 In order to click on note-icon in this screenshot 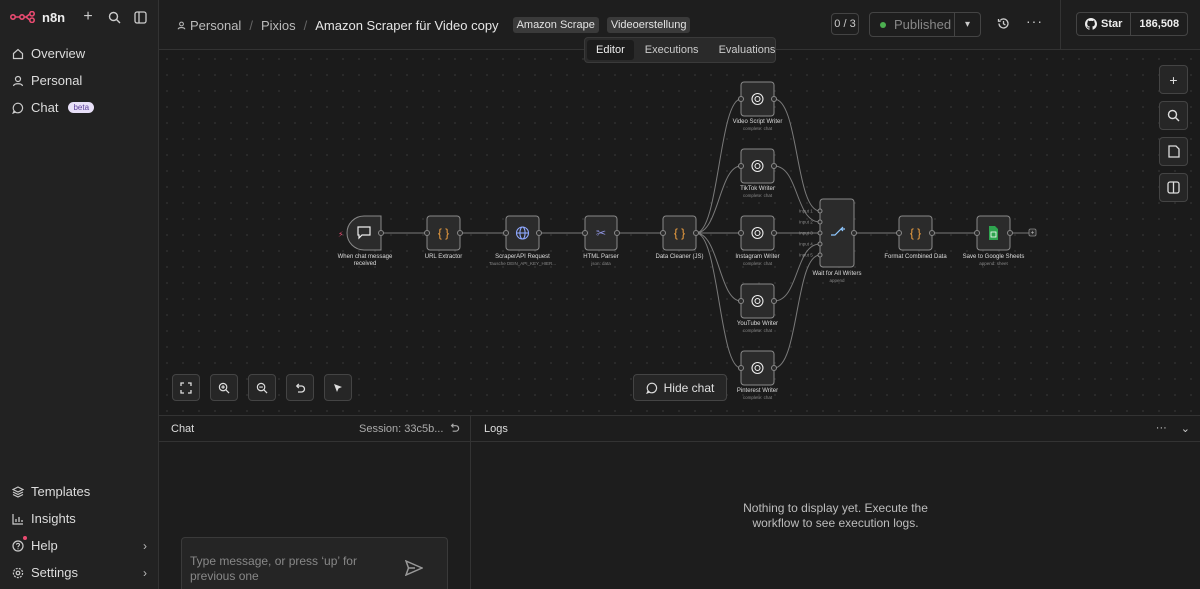, I will do `click(1173, 151)`.